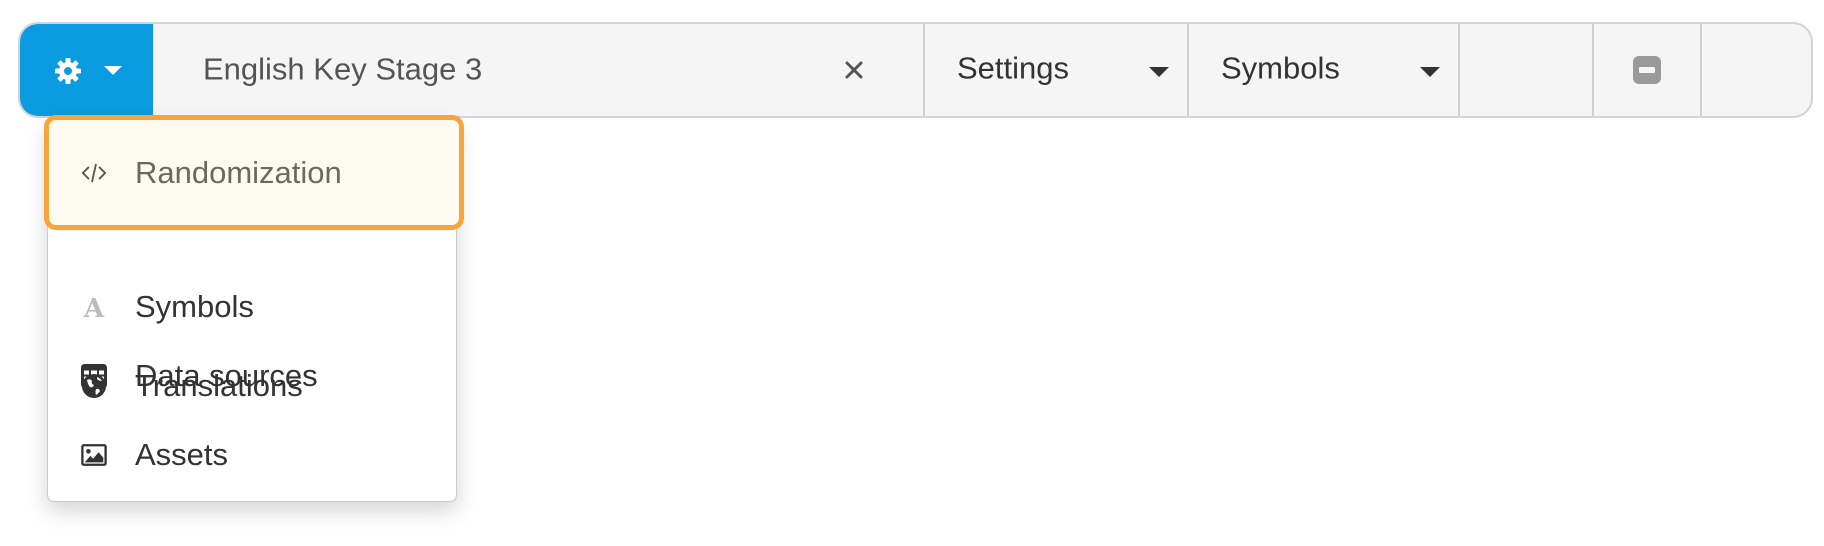 This screenshot has width=1824, height=546. I want to click on gear-icon, so click(68, 71).